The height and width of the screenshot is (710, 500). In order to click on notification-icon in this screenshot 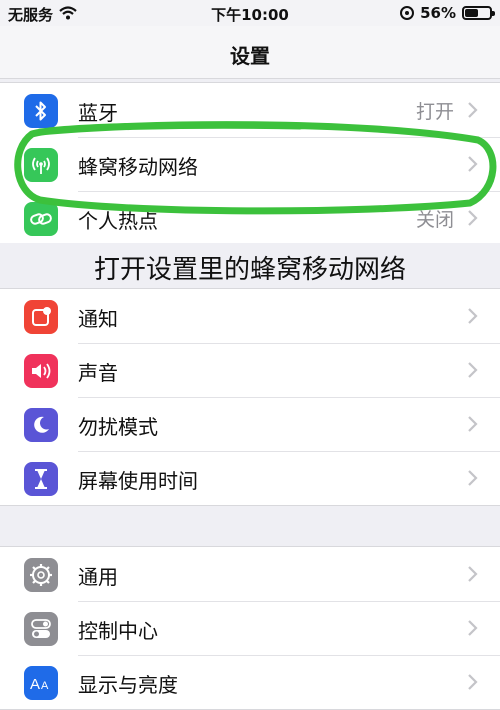, I will do `click(41, 317)`.